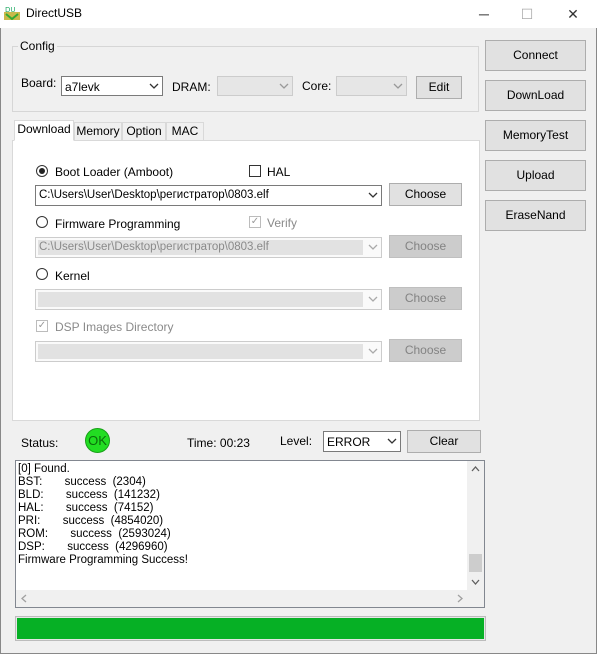  What do you see at coordinates (475, 469) in the screenshot?
I see `scroll-up-icon` at bounding box center [475, 469].